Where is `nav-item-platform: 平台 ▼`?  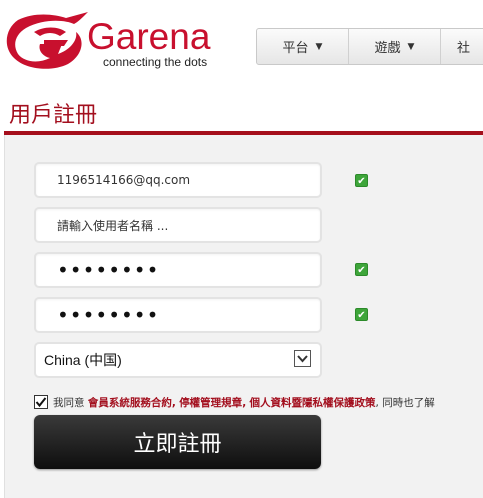 nav-item-platform: 平台 ▼ is located at coordinates (303, 46).